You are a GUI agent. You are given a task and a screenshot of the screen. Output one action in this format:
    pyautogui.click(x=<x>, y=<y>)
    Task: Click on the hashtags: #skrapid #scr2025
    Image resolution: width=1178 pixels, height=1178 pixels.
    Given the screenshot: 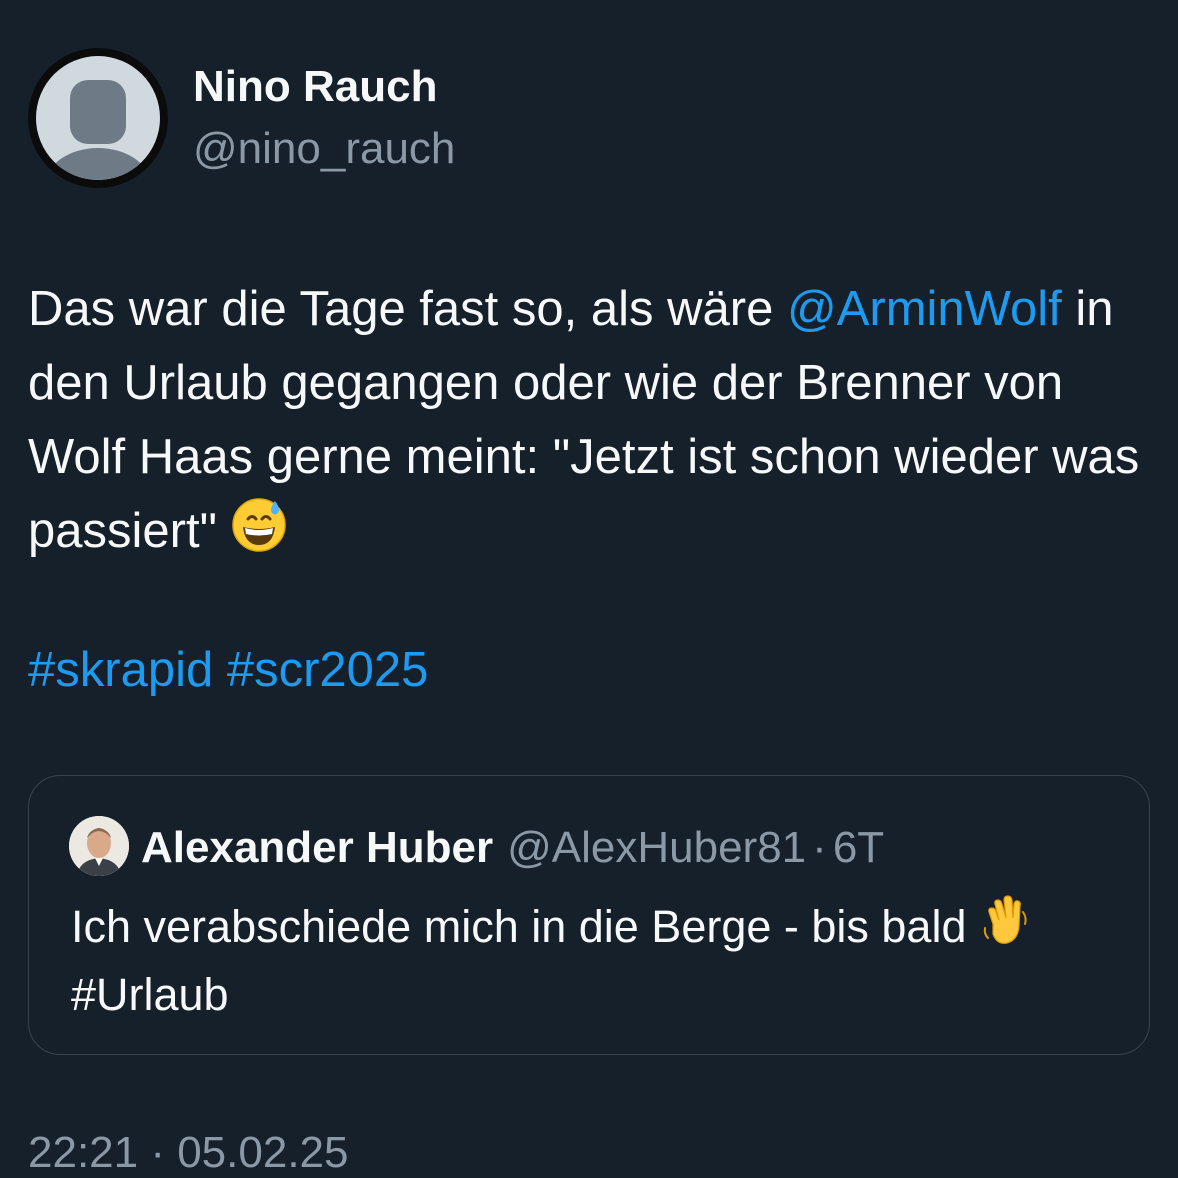 What is the action you would take?
    pyautogui.click(x=228, y=670)
    